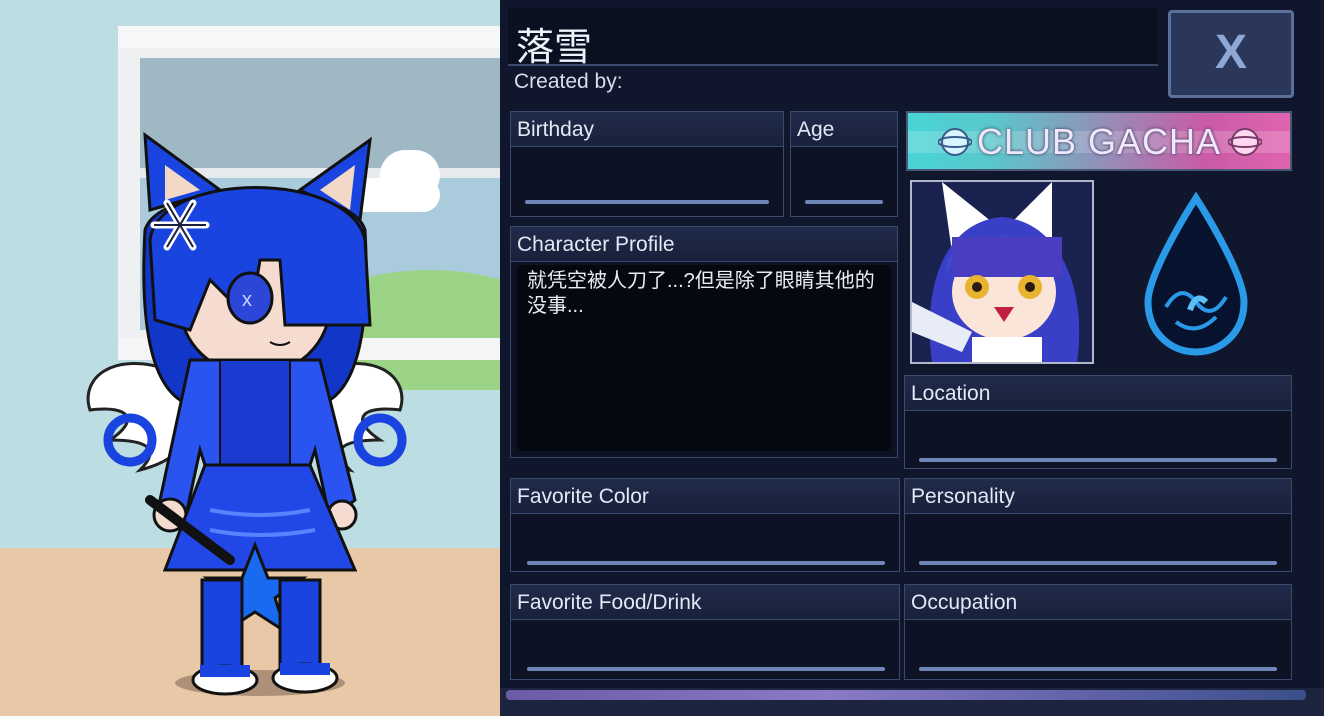 The width and height of the screenshot is (1324, 716). I want to click on favorite-color-field: Favorite Color, so click(705, 525).